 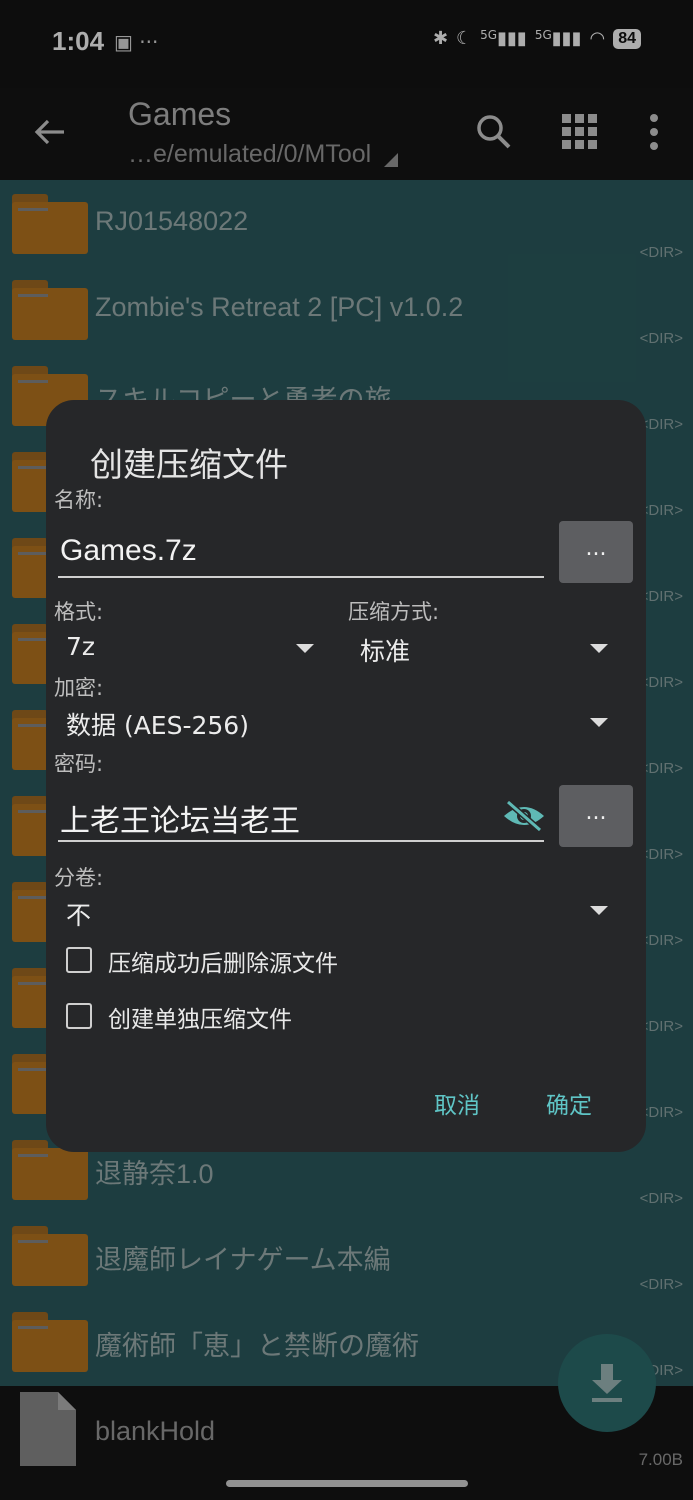 What do you see at coordinates (394, 612) in the screenshot?
I see `method-label: 压缩方式:` at bounding box center [394, 612].